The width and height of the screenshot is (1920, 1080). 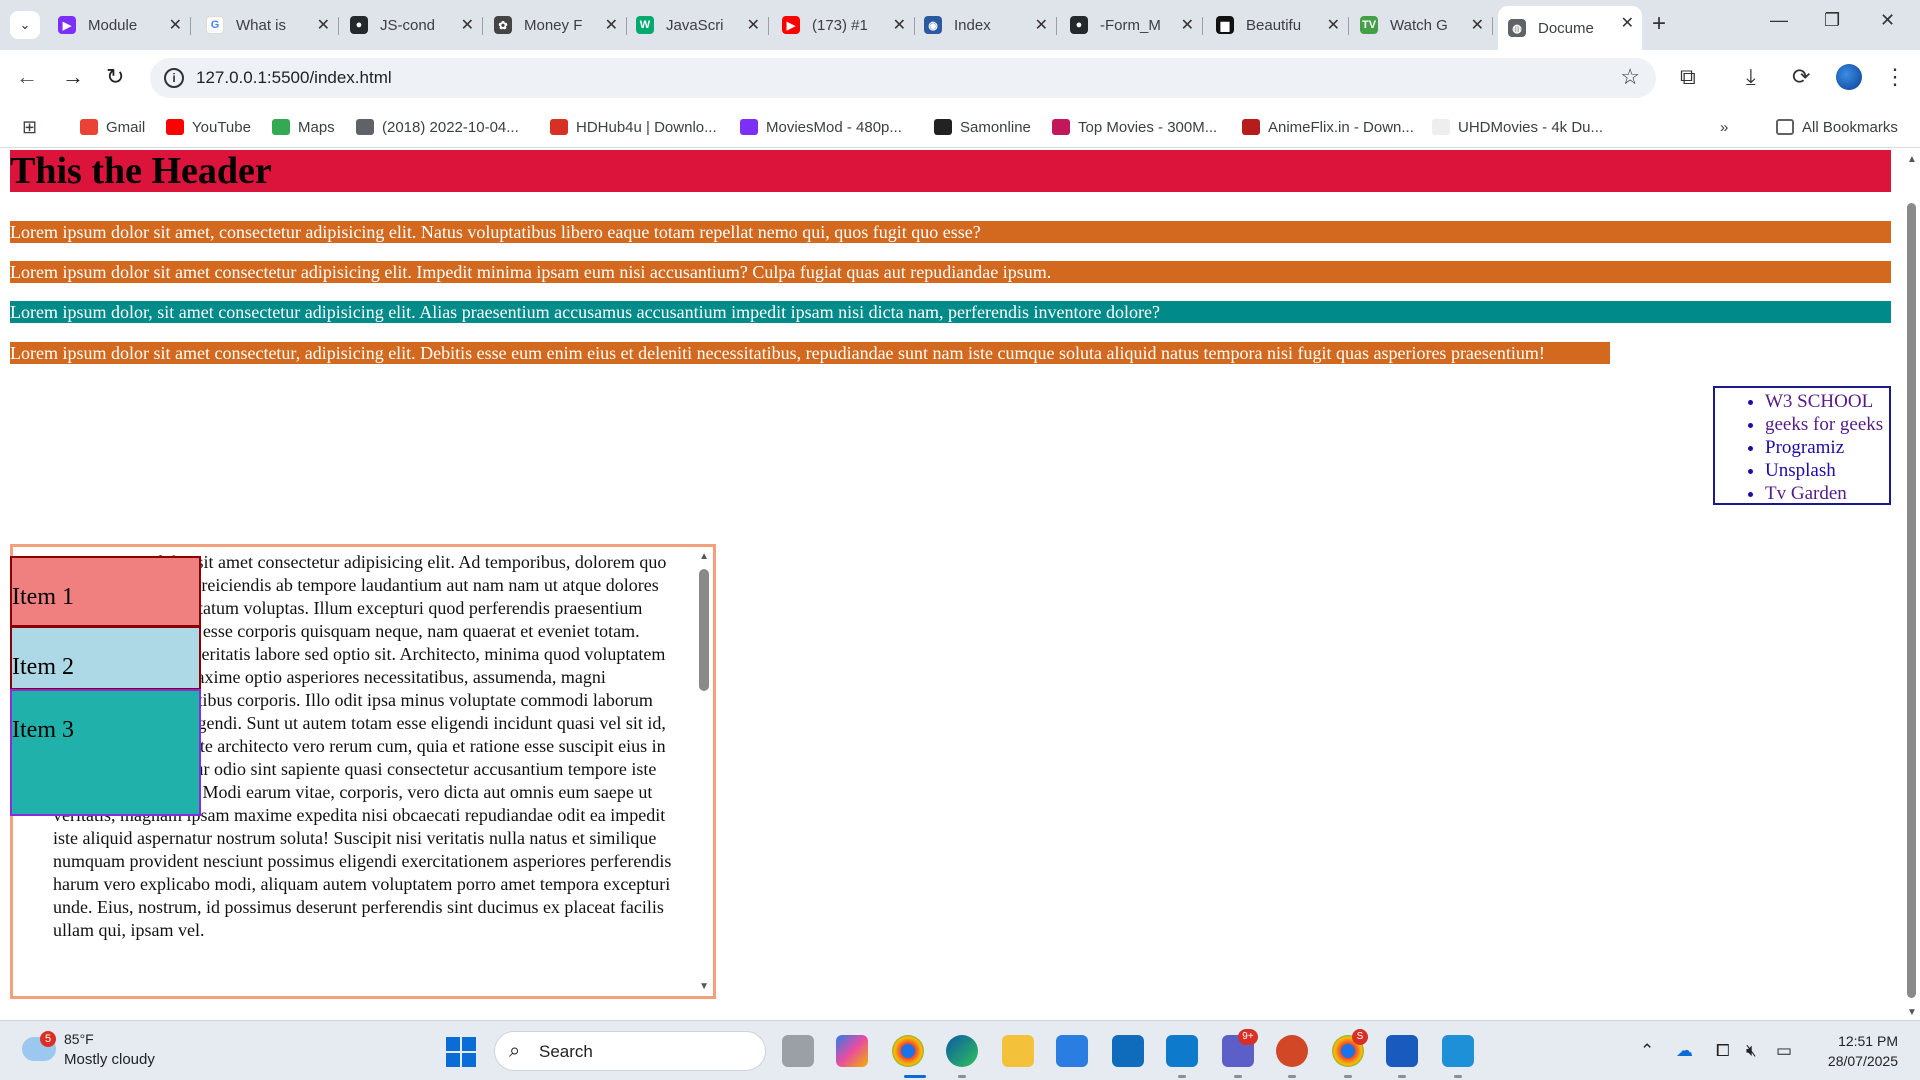 I want to click on tab-1: ▶ Module ✕, so click(x=119, y=25).